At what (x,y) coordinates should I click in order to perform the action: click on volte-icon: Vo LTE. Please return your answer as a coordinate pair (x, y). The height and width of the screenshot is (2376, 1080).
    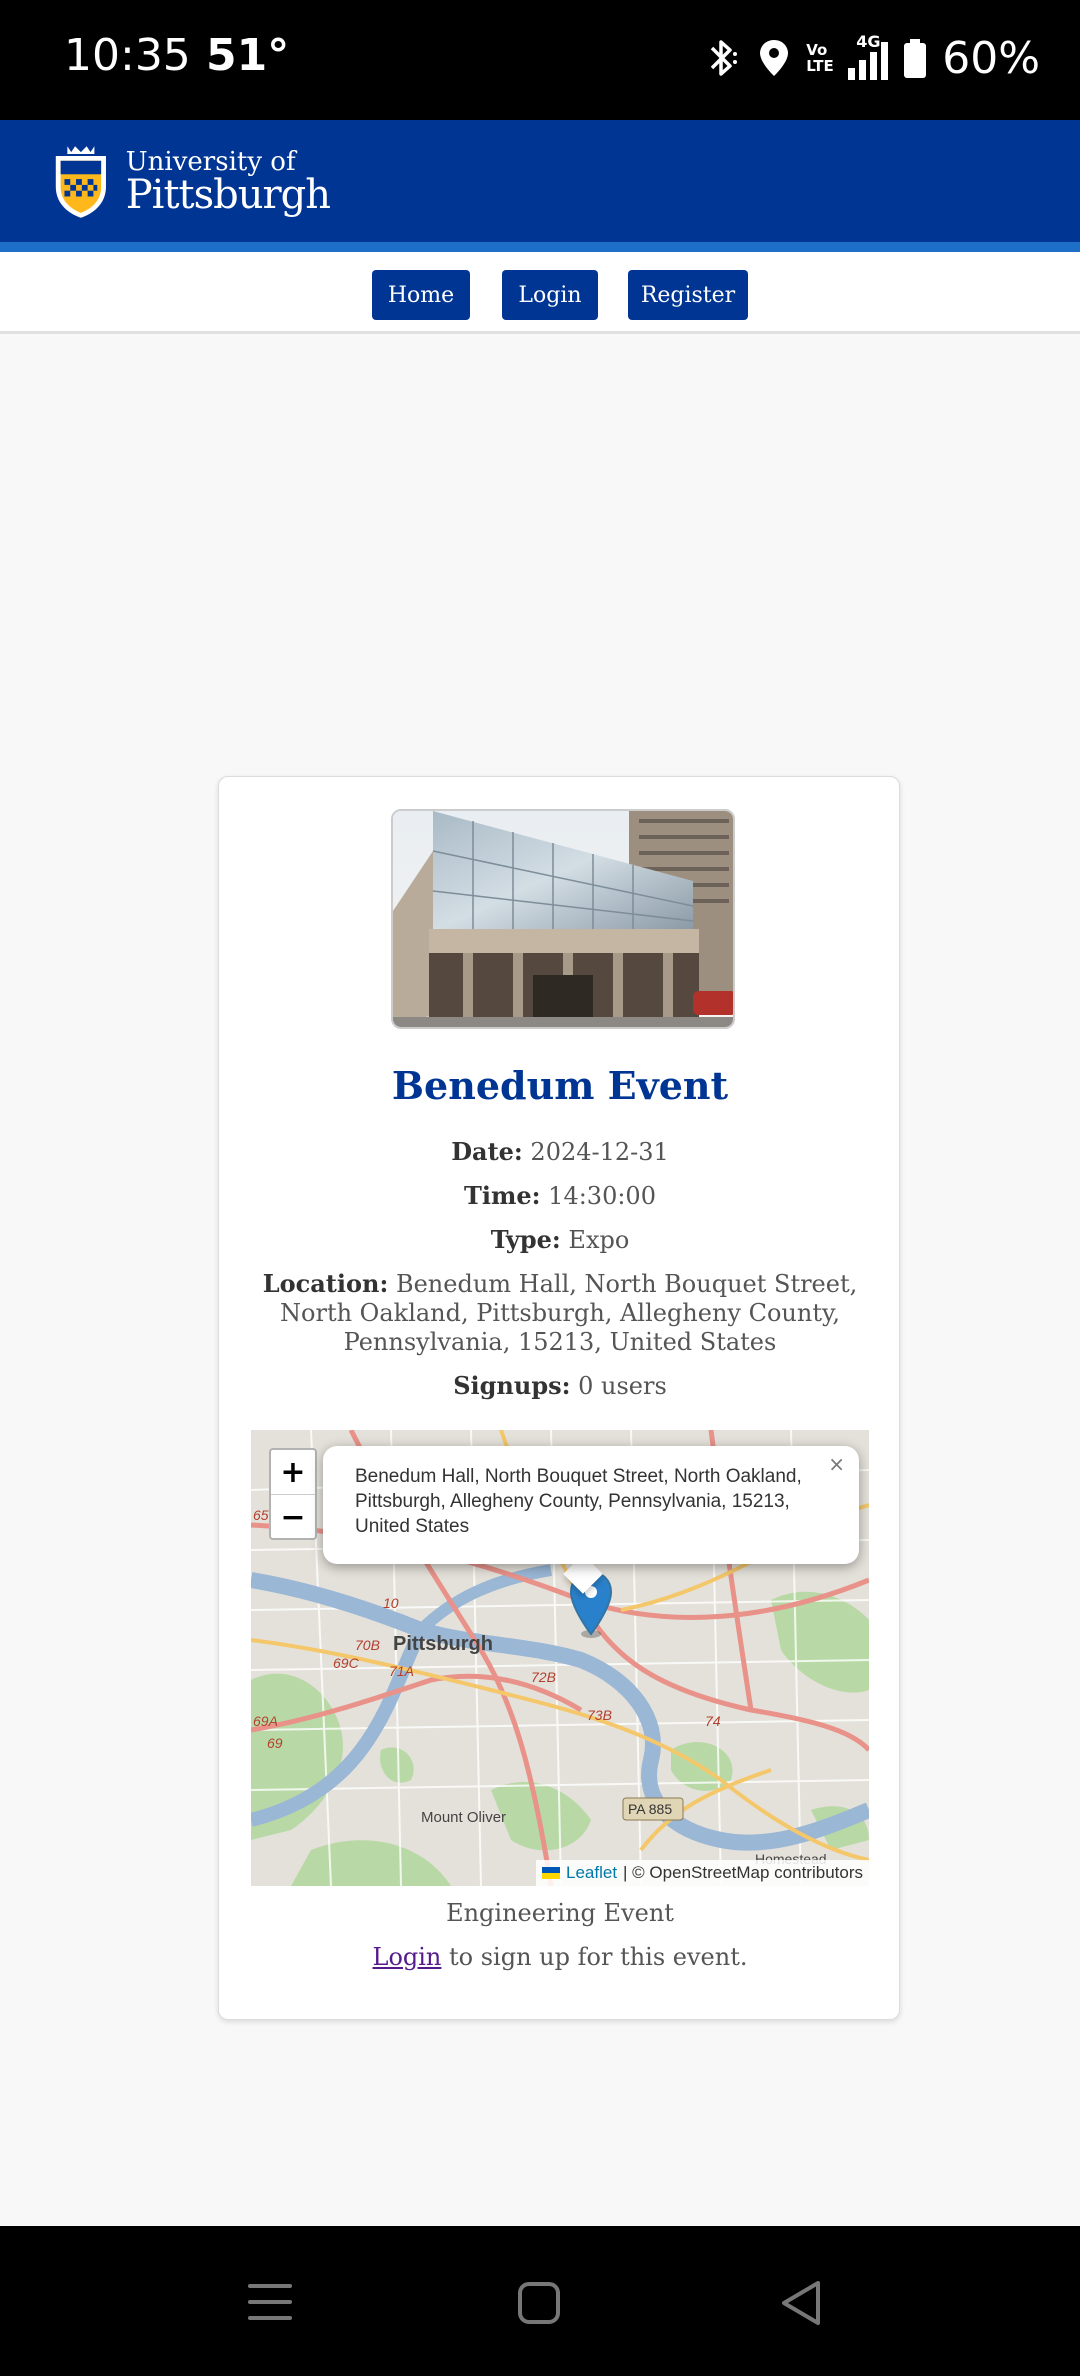
    Looking at the image, I should click on (820, 58).